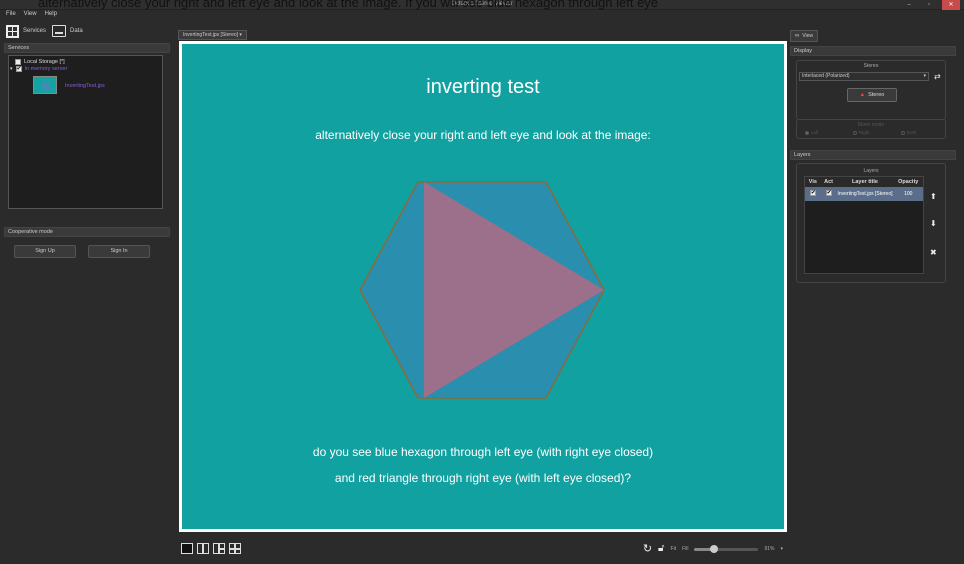  Describe the element at coordinates (933, 223) in the screenshot. I see `move-down-icon: ⬇` at that location.